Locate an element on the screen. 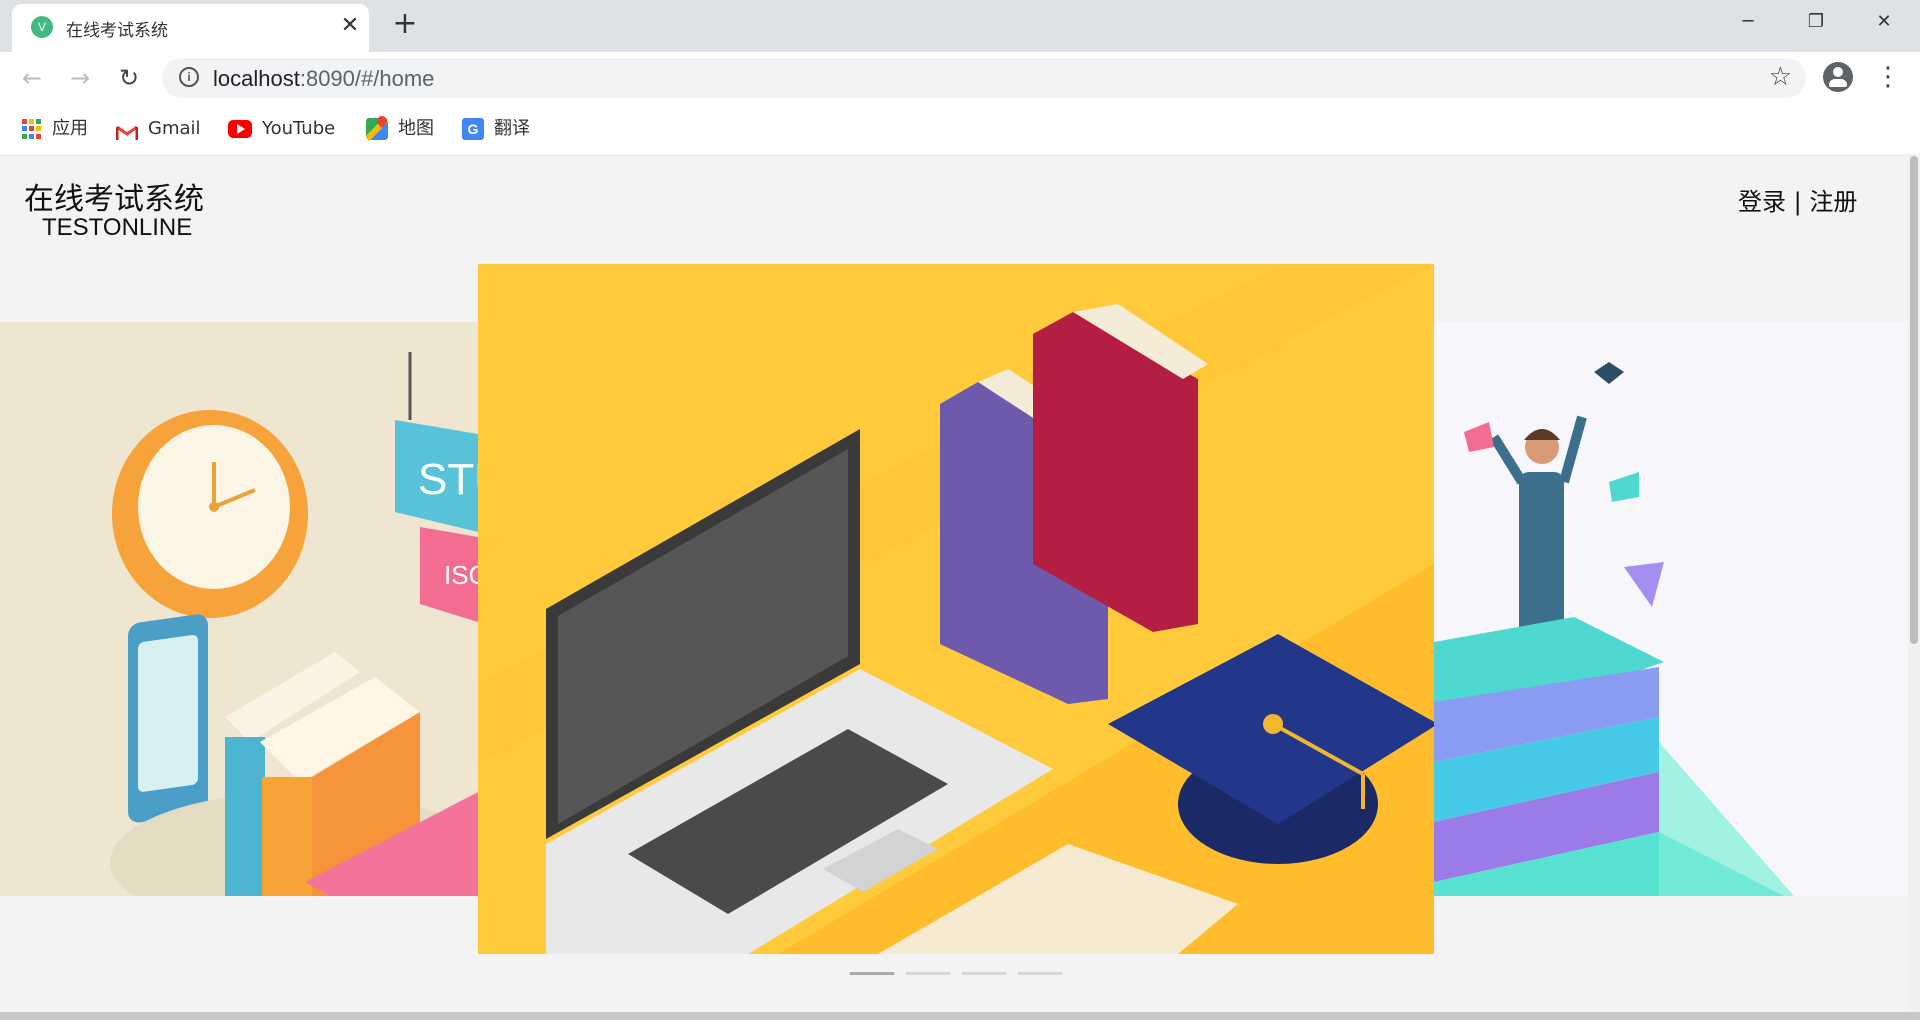 Image resolution: width=1920 pixels, height=1020 pixels. vue-logo-icon: V is located at coordinates (42, 27).